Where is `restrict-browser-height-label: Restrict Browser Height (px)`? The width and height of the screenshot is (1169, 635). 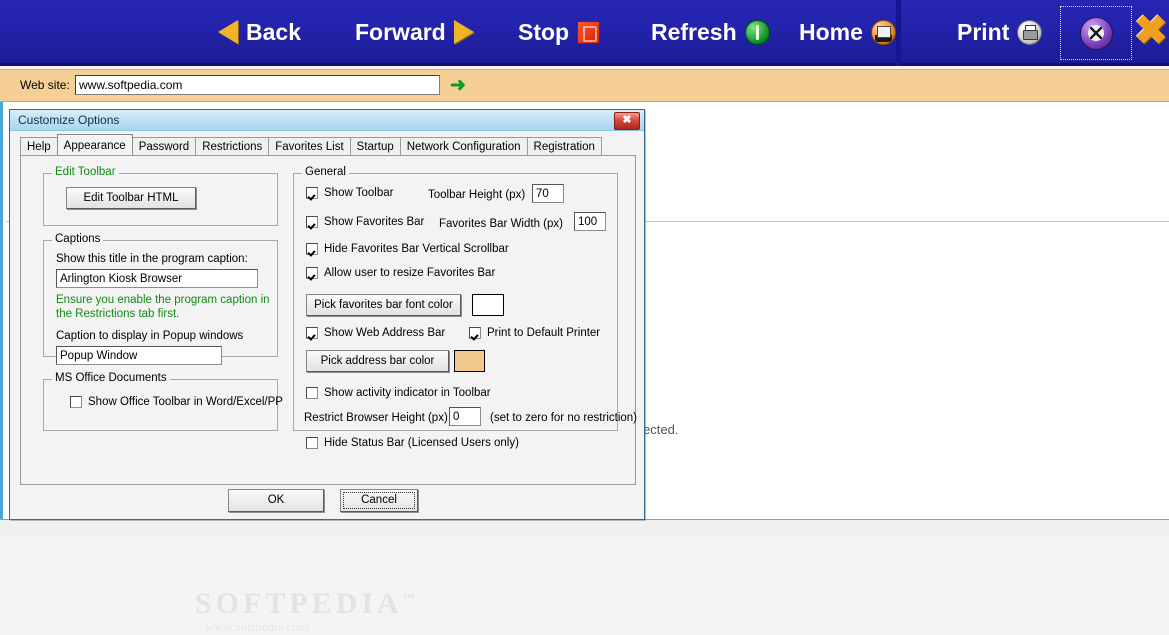 restrict-browser-height-label: Restrict Browser Height (px) is located at coordinates (376, 418).